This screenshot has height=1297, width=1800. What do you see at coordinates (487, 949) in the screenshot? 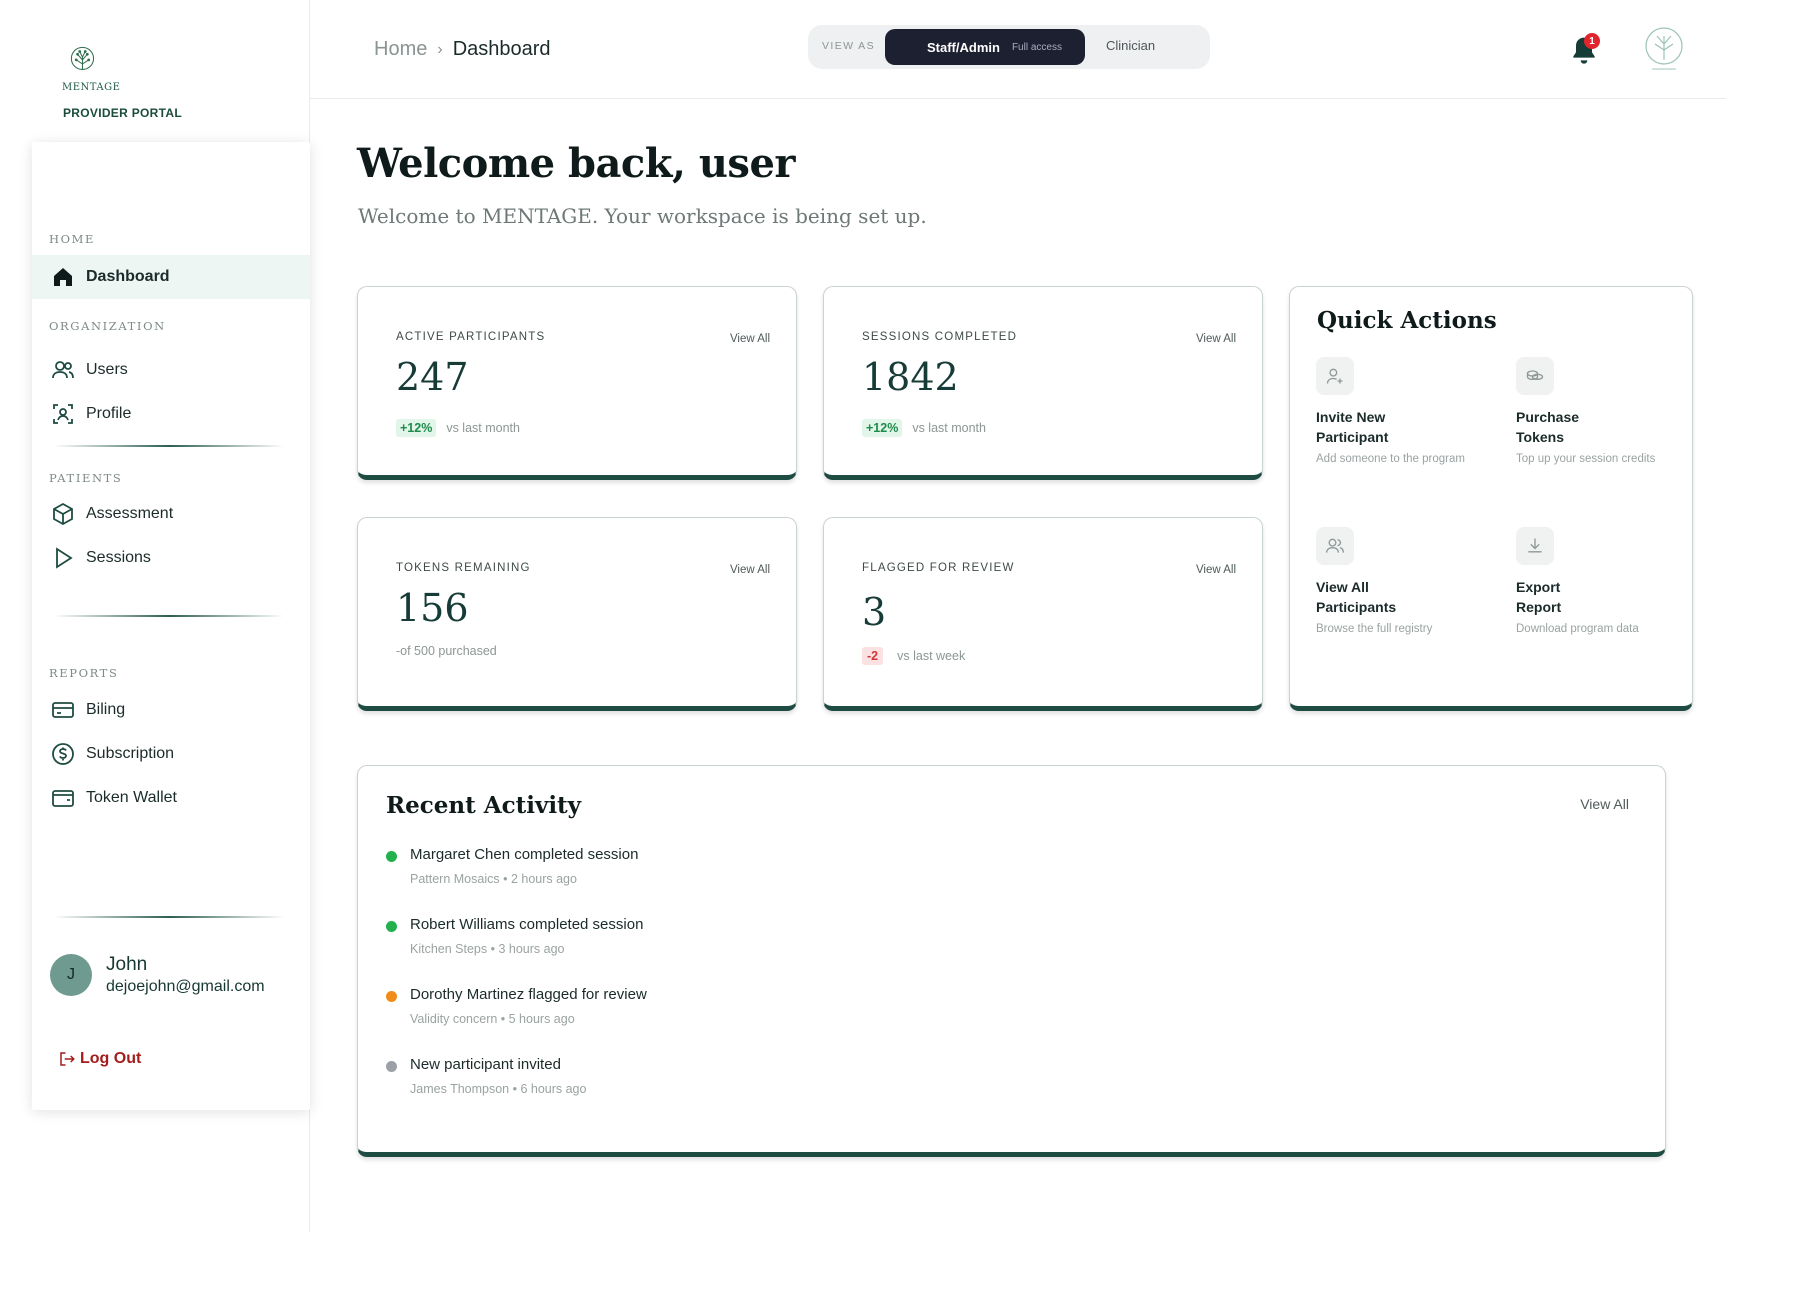
I see `activity-meta: Kitchen Steps • 3 hours ago` at bounding box center [487, 949].